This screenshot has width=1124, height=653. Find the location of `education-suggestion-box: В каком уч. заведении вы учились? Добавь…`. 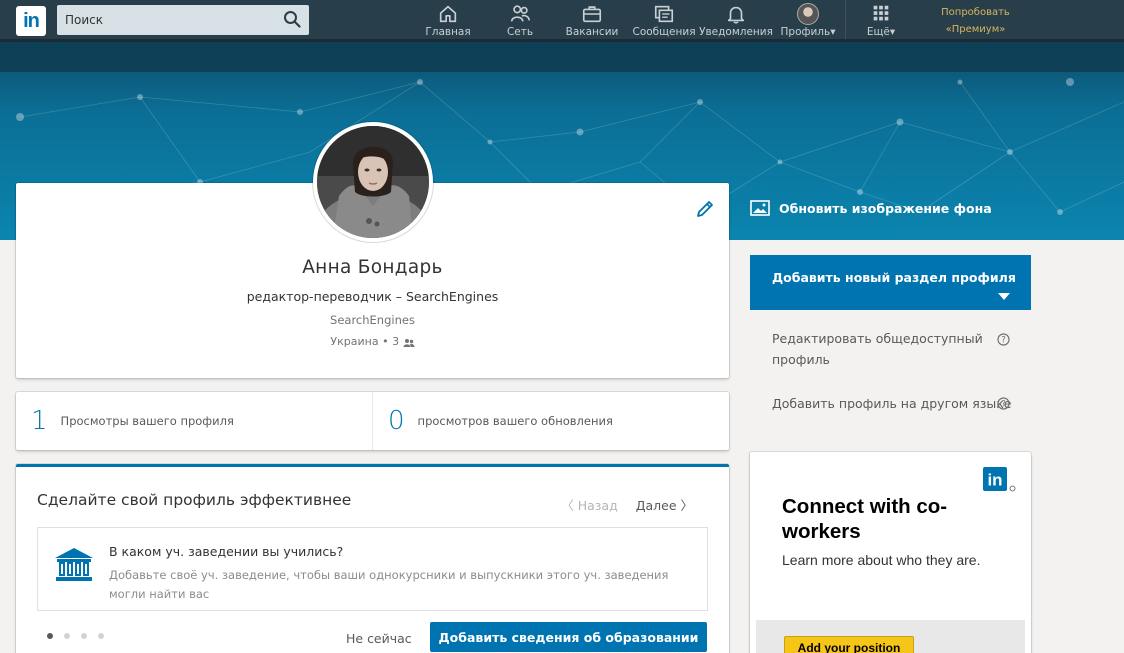

education-suggestion-box: В каком уч. заведении вы учились? Добавь… is located at coordinates (372, 569).